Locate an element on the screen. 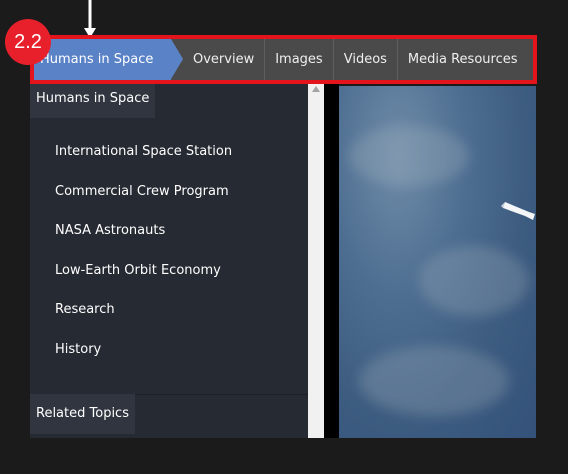 The height and width of the screenshot is (474, 568). tab-humans-in-space: Humans in Space is located at coordinates (108, 59).